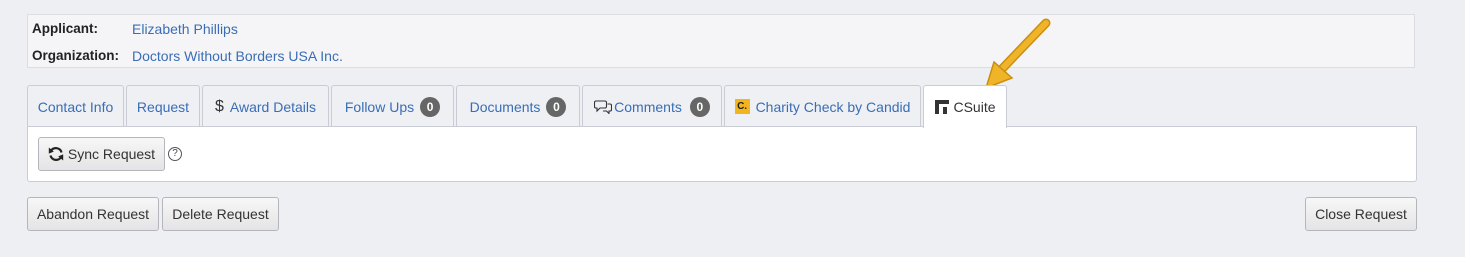 This screenshot has height=257, width=1465. I want to click on close-request-label: Close Request, so click(1361, 214).